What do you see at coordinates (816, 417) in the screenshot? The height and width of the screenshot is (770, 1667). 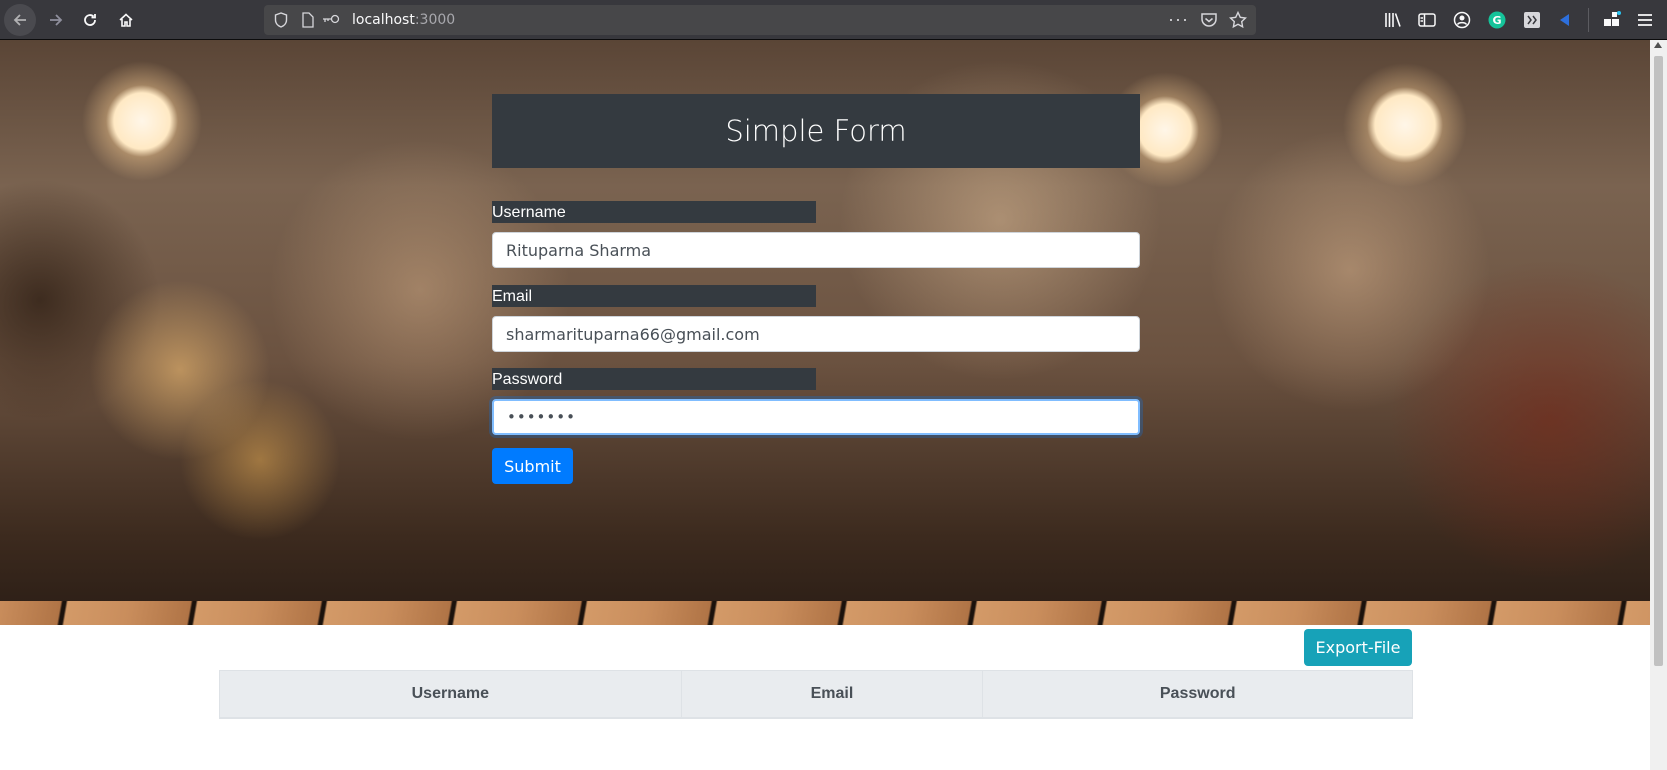 I see `password-input` at bounding box center [816, 417].